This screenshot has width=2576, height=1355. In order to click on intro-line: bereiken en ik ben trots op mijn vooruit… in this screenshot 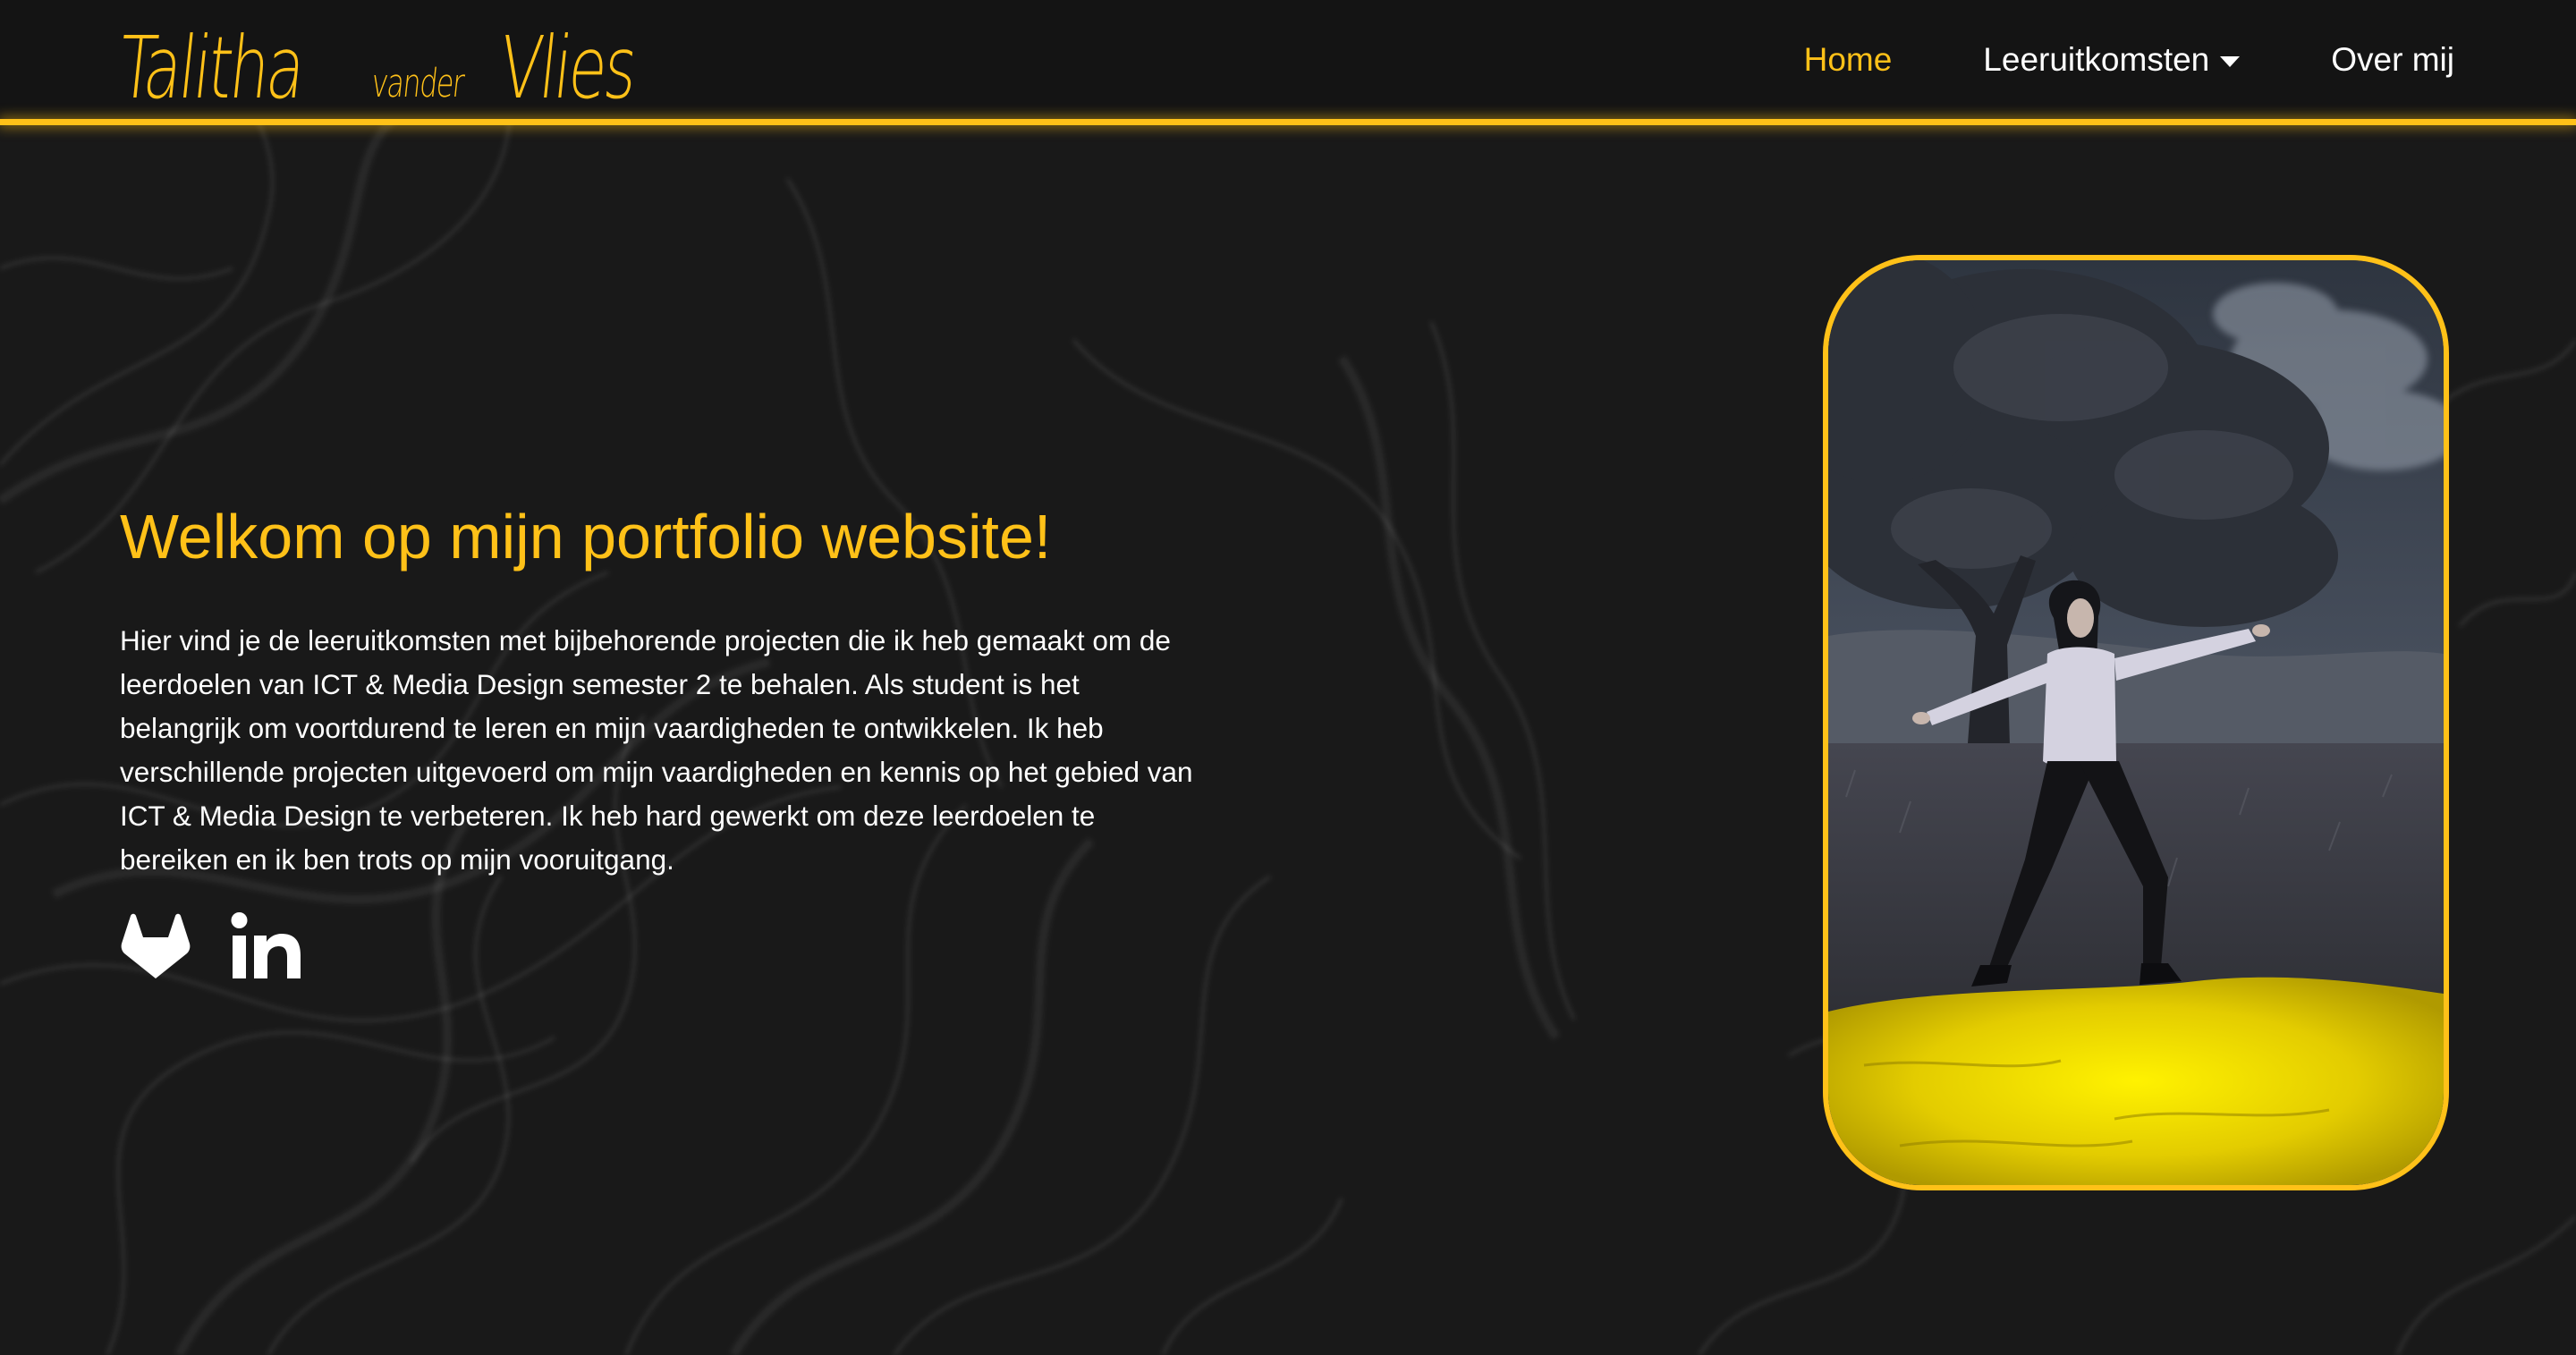, I will do `click(397, 859)`.